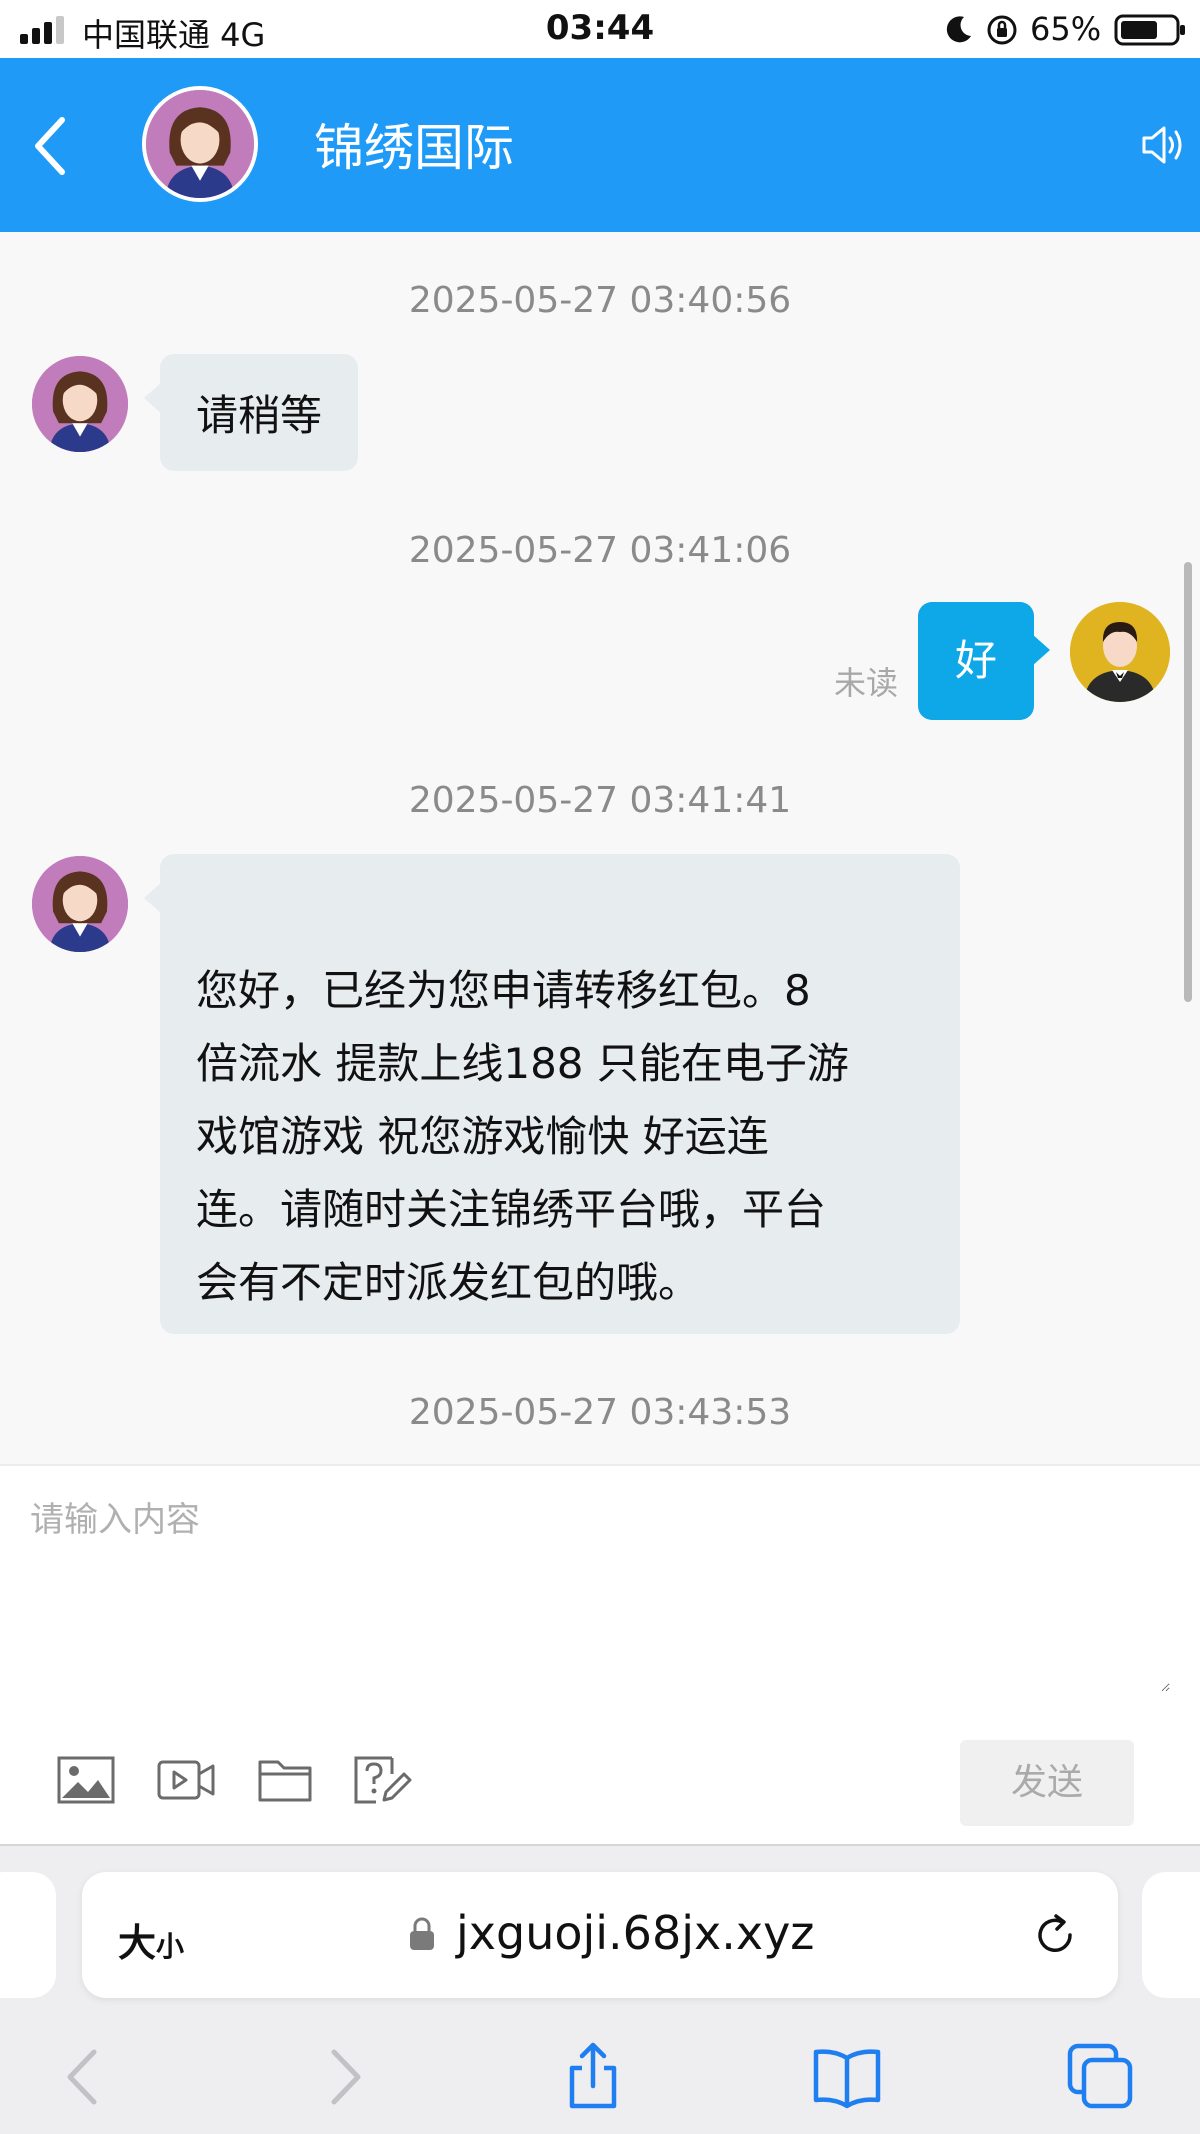  Describe the element at coordinates (503, 990) in the screenshot. I see `message-line: 您好，已经为您申请转移红包。8` at that location.